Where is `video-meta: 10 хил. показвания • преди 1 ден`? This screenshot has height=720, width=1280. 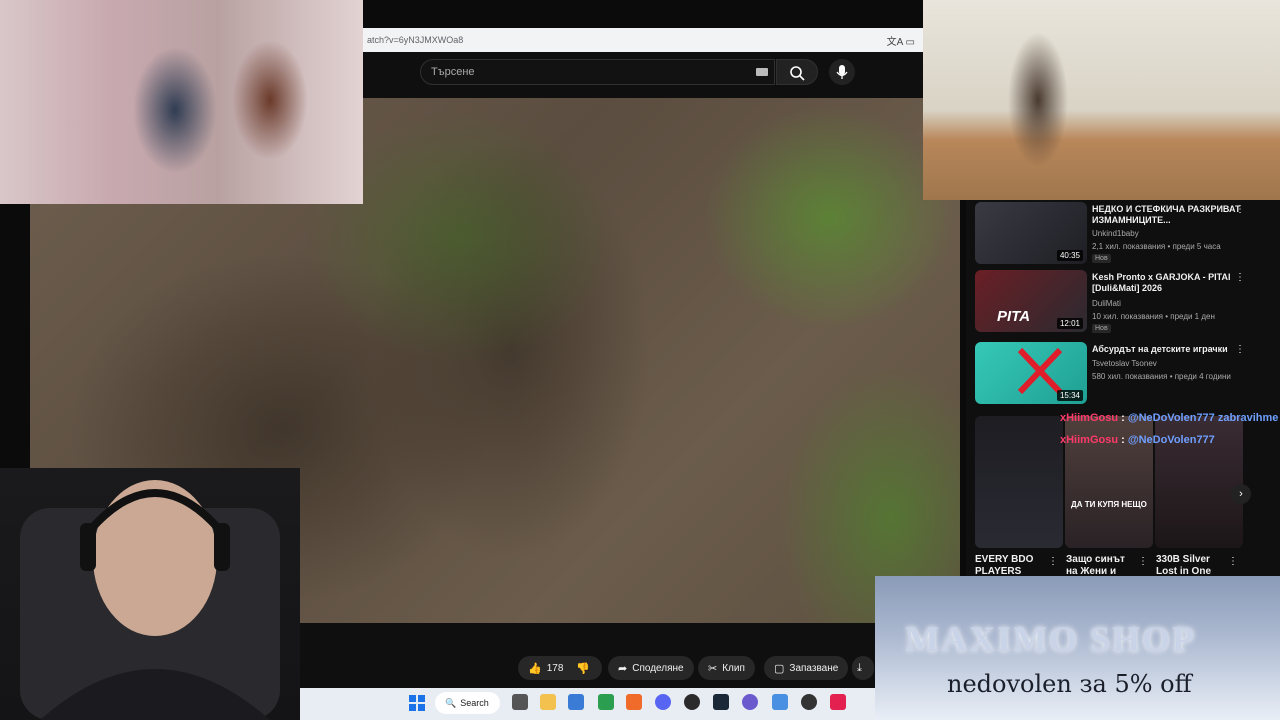 video-meta: 10 хил. показвания • преди 1 ден is located at coordinates (1153, 316).